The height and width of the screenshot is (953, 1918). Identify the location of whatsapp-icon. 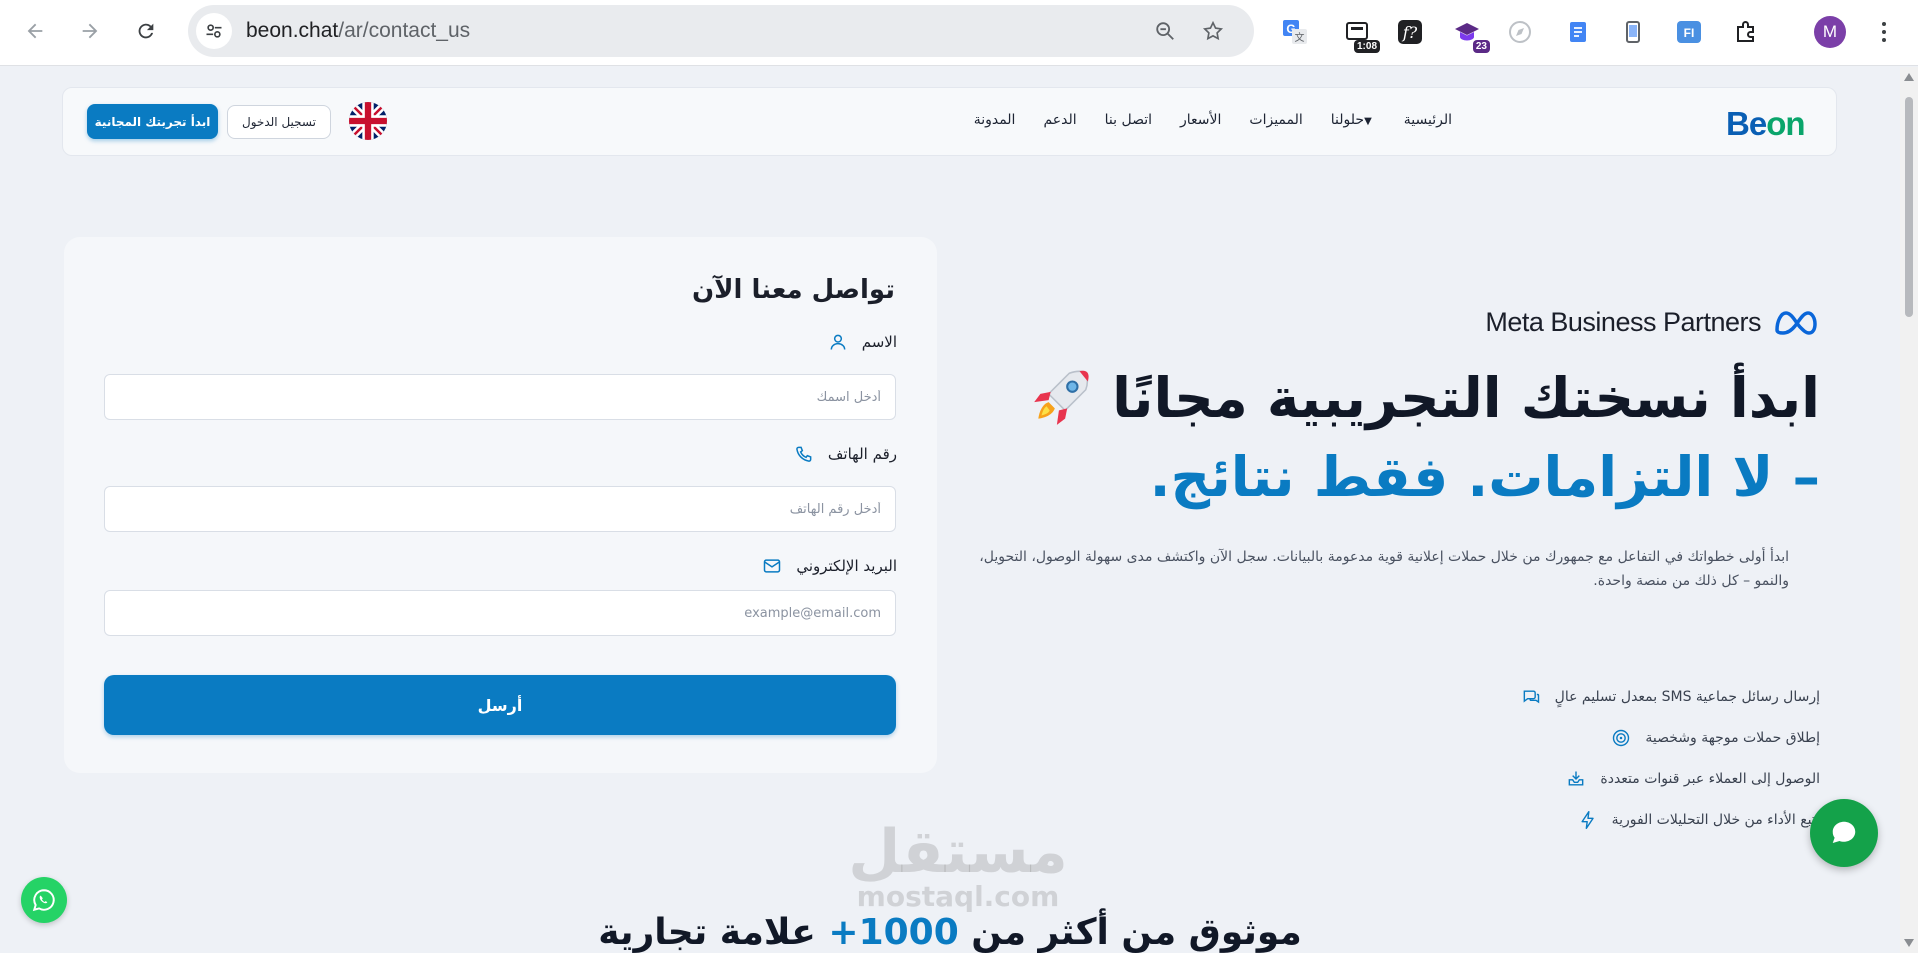
(43, 900).